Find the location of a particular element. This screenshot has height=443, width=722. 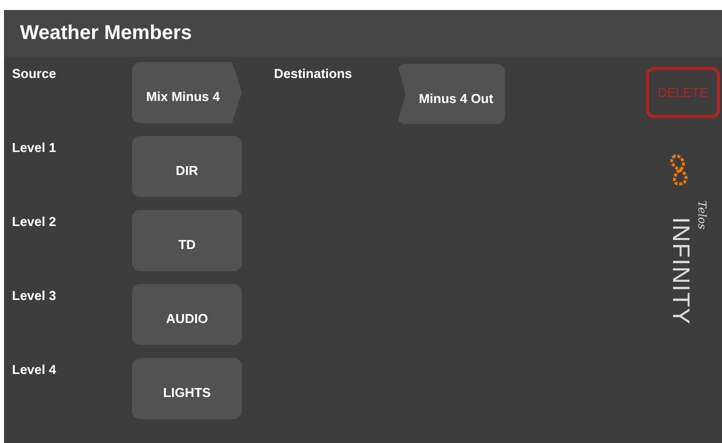

level-button: DIR is located at coordinates (187, 166).